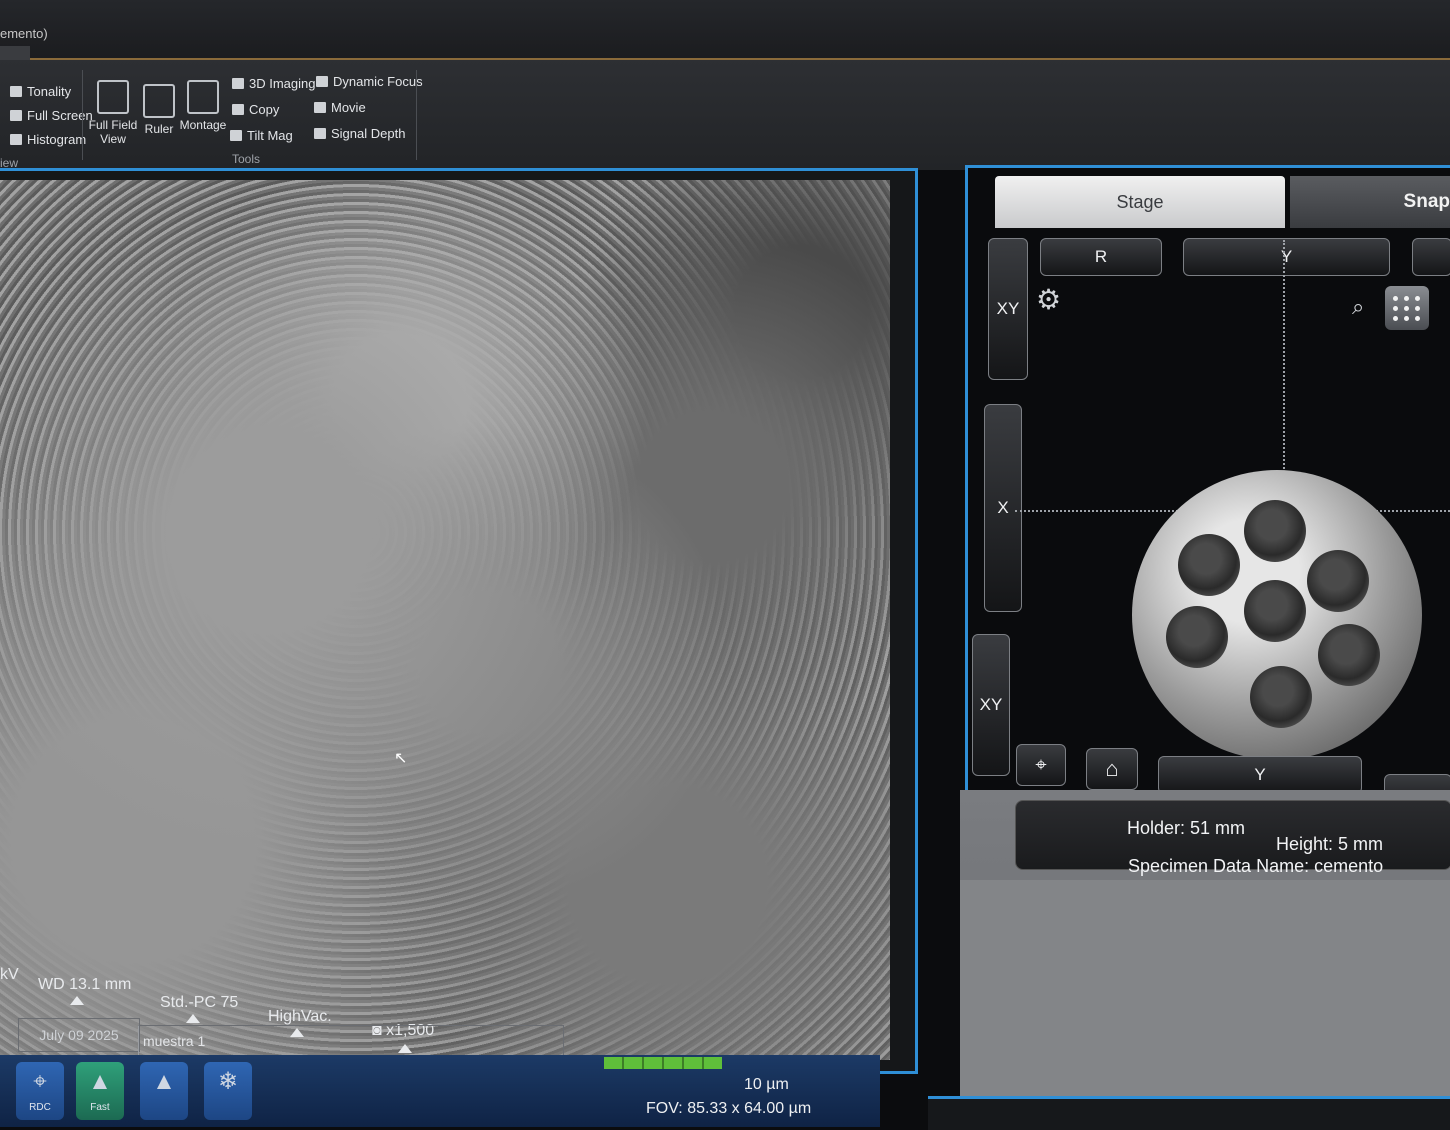  I want to click on fast-scan-button: ▲ Fast, so click(100, 1091).